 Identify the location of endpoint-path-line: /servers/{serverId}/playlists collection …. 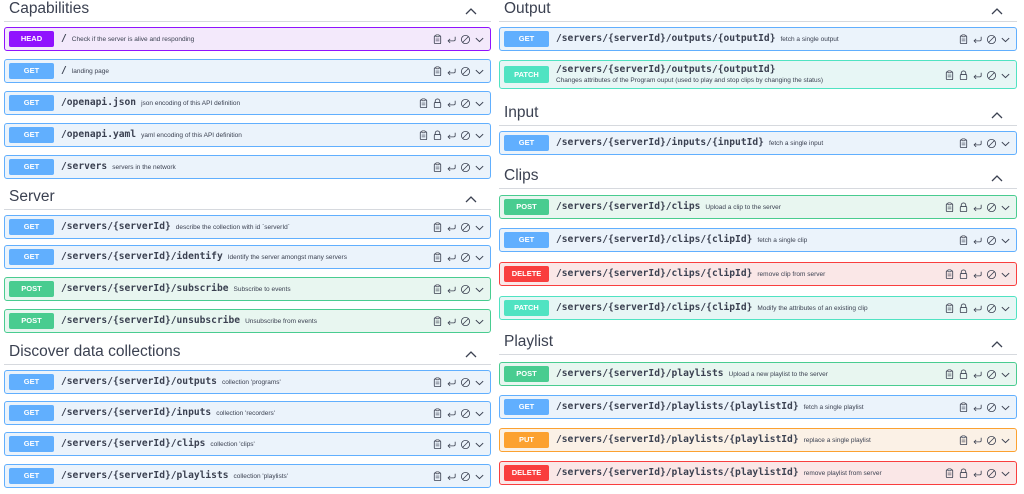
(174, 475).